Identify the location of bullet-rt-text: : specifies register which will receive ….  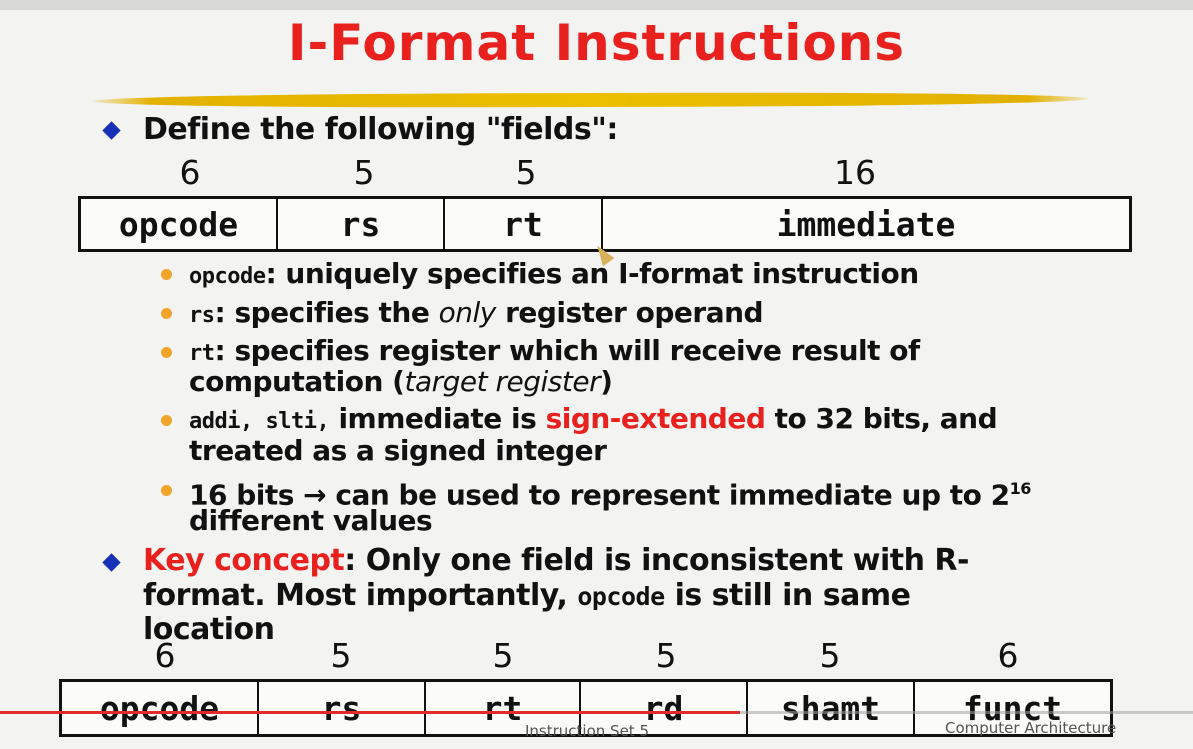
(567, 350).